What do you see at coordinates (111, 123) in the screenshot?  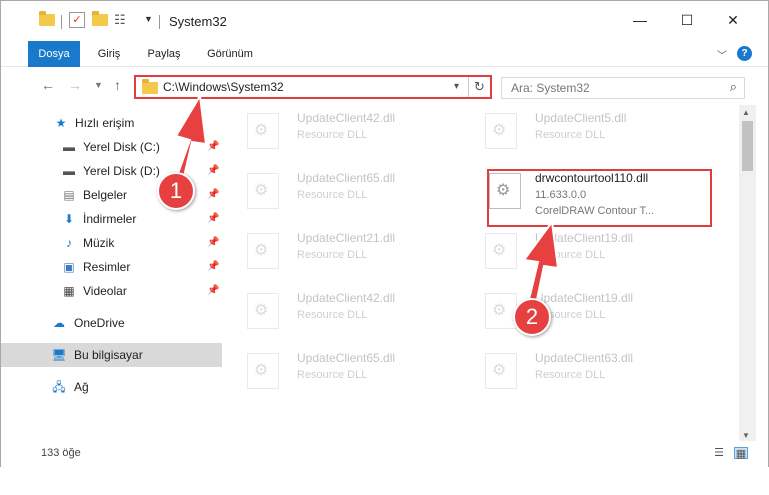 I see `sidebar-item-quick-access: ★ Hızlı erişim` at bounding box center [111, 123].